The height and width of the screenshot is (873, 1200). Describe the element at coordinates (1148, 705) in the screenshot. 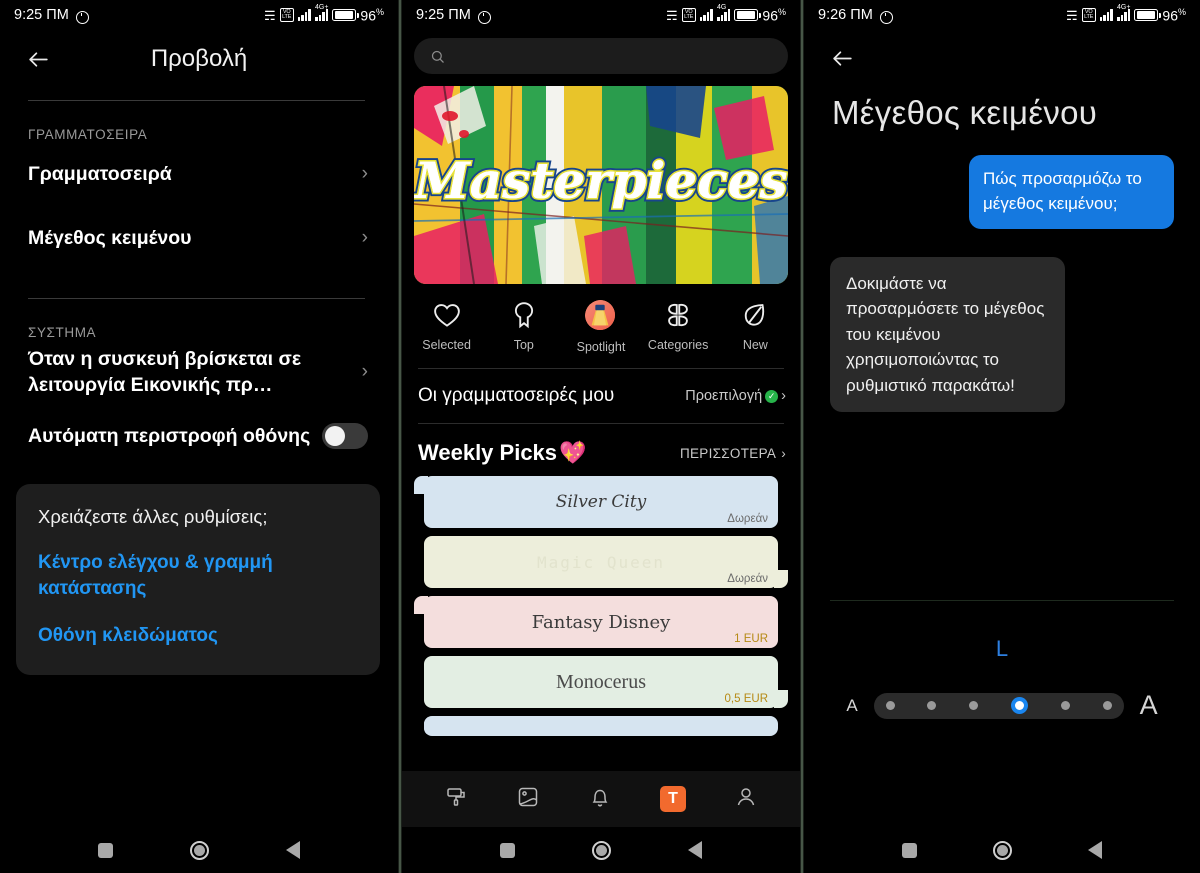

I see `slider-max-label: A` at that location.